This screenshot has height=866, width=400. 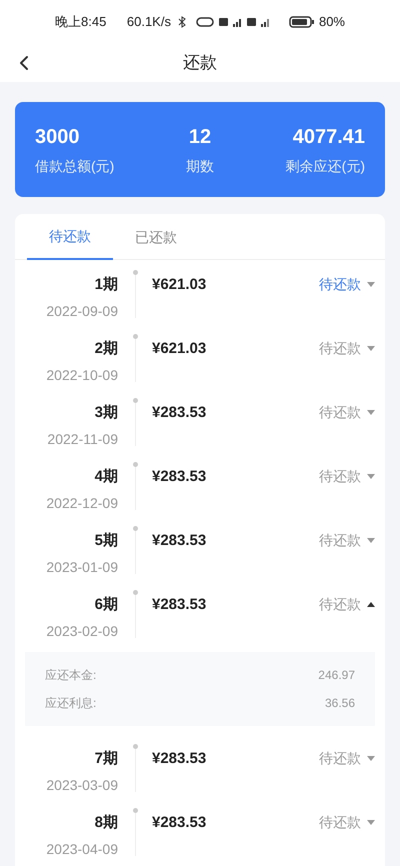 I want to click on summary-label: 借款总额(元), so click(x=74, y=166).